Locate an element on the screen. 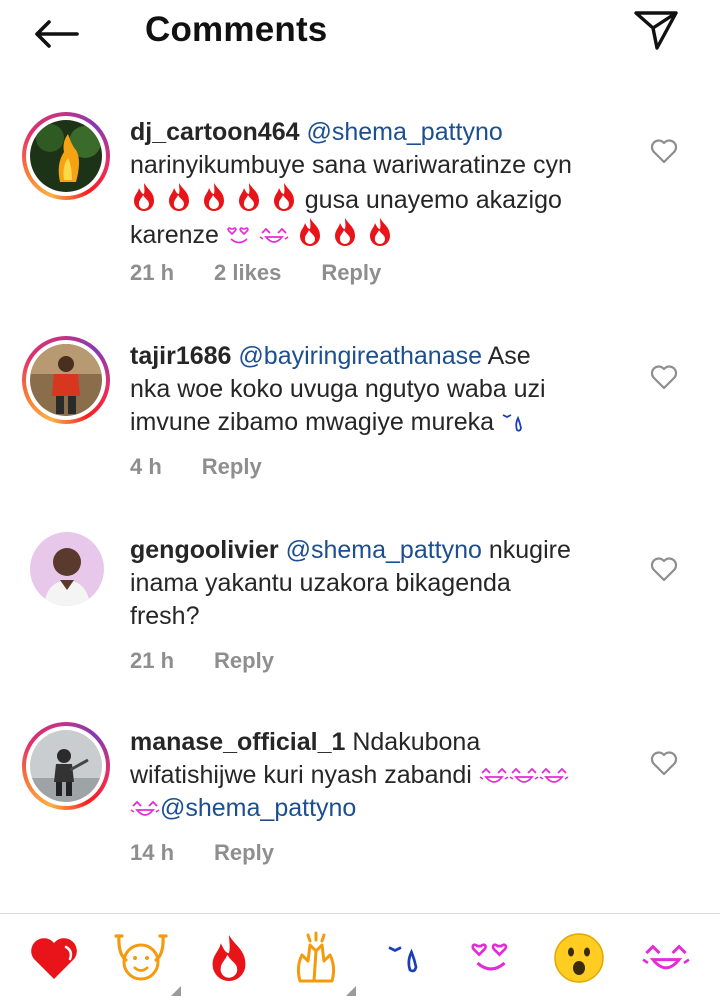 The height and width of the screenshot is (1001, 720). raising-hands-reaction is located at coordinates (145, 961).